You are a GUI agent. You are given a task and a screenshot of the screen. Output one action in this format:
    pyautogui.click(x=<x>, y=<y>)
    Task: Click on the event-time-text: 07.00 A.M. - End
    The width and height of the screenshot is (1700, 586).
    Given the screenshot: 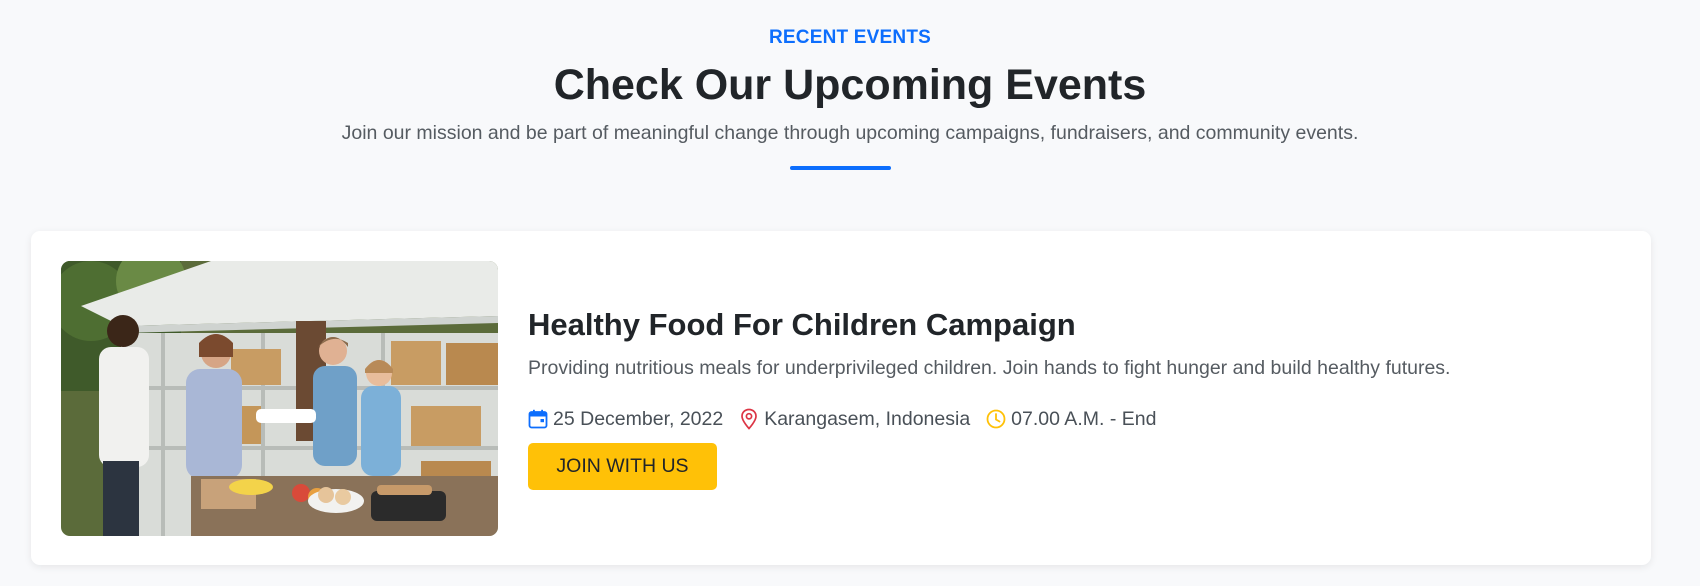 What is the action you would take?
    pyautogui.click(x=1084, y=418)
    